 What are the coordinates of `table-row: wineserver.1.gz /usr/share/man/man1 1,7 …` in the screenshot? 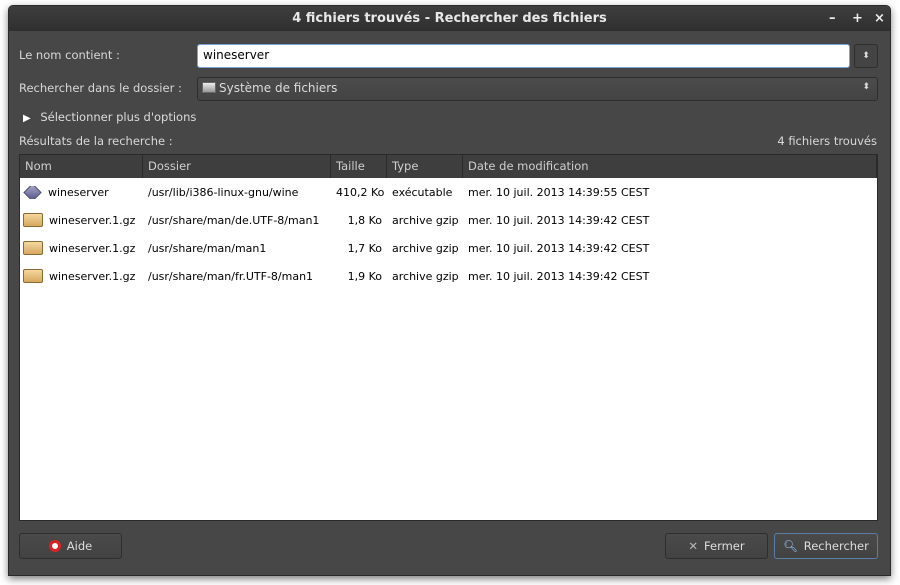 It's located at (448, 248).